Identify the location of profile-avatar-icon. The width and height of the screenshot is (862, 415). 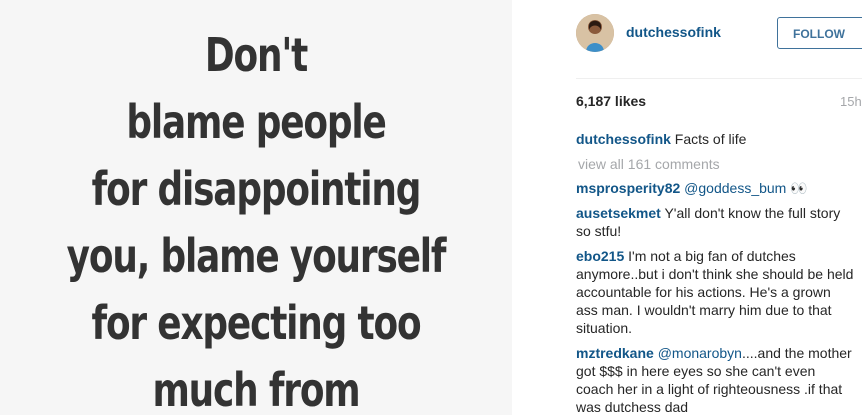
(595, 33).